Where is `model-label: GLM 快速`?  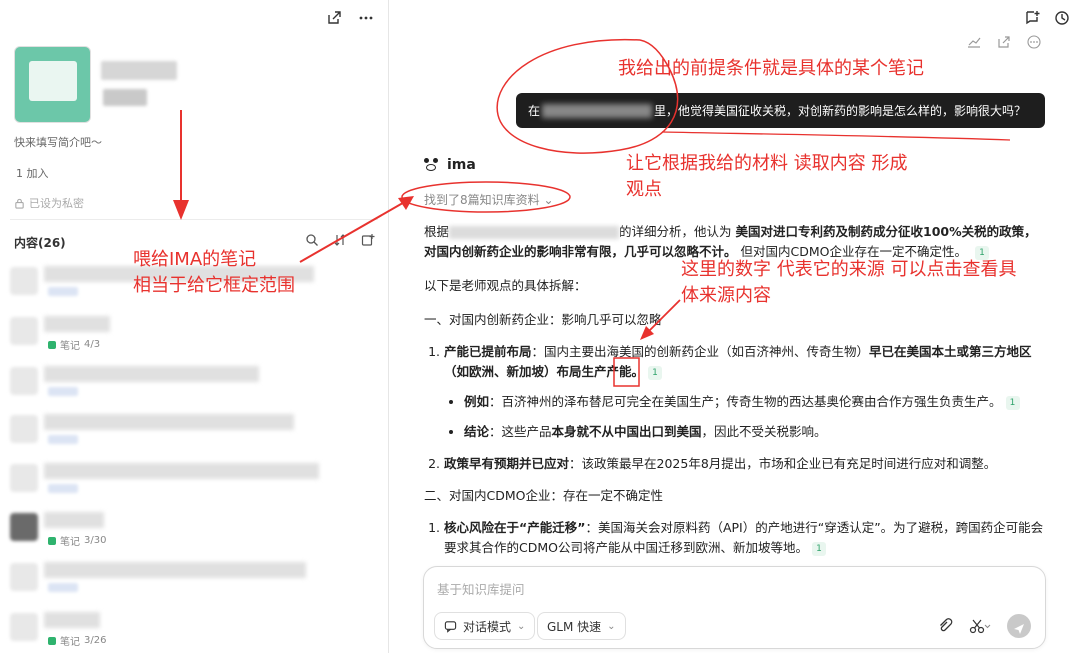
model-label: GLM 快速 is located at coordinates (574, 626).